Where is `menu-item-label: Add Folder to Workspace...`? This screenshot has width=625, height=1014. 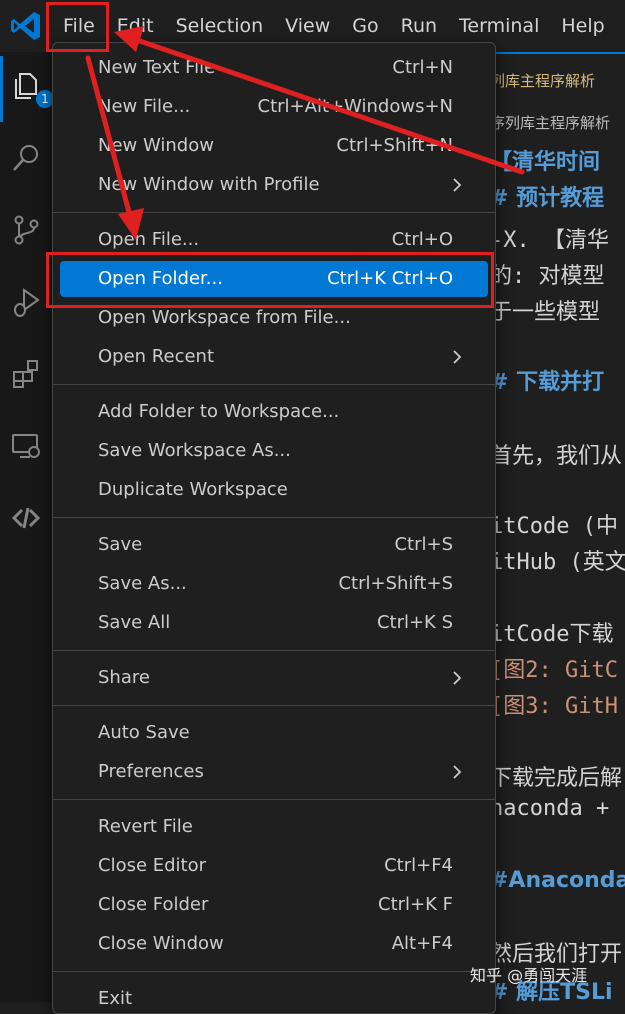
menu-item-label: Add Folder to Workspace... is located at coordinates (219, 411).